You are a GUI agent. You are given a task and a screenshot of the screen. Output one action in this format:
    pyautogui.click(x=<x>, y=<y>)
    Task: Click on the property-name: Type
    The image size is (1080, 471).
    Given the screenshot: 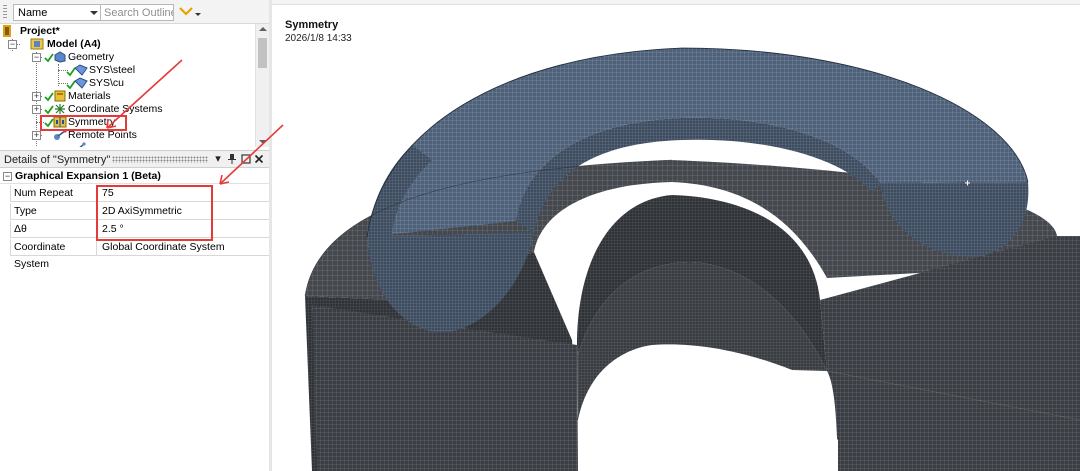 What is the action you would take?
    pyautogui.click(x=53, y=211)
    